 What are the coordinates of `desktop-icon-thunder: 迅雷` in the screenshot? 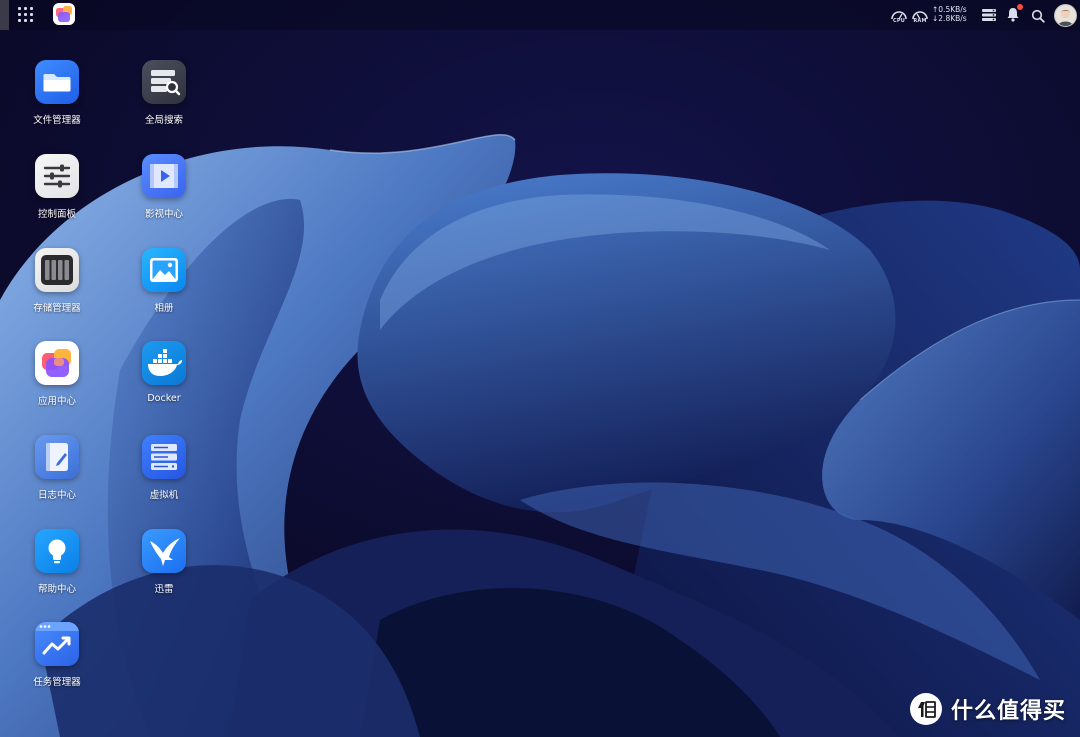 It's located at (164, 571).